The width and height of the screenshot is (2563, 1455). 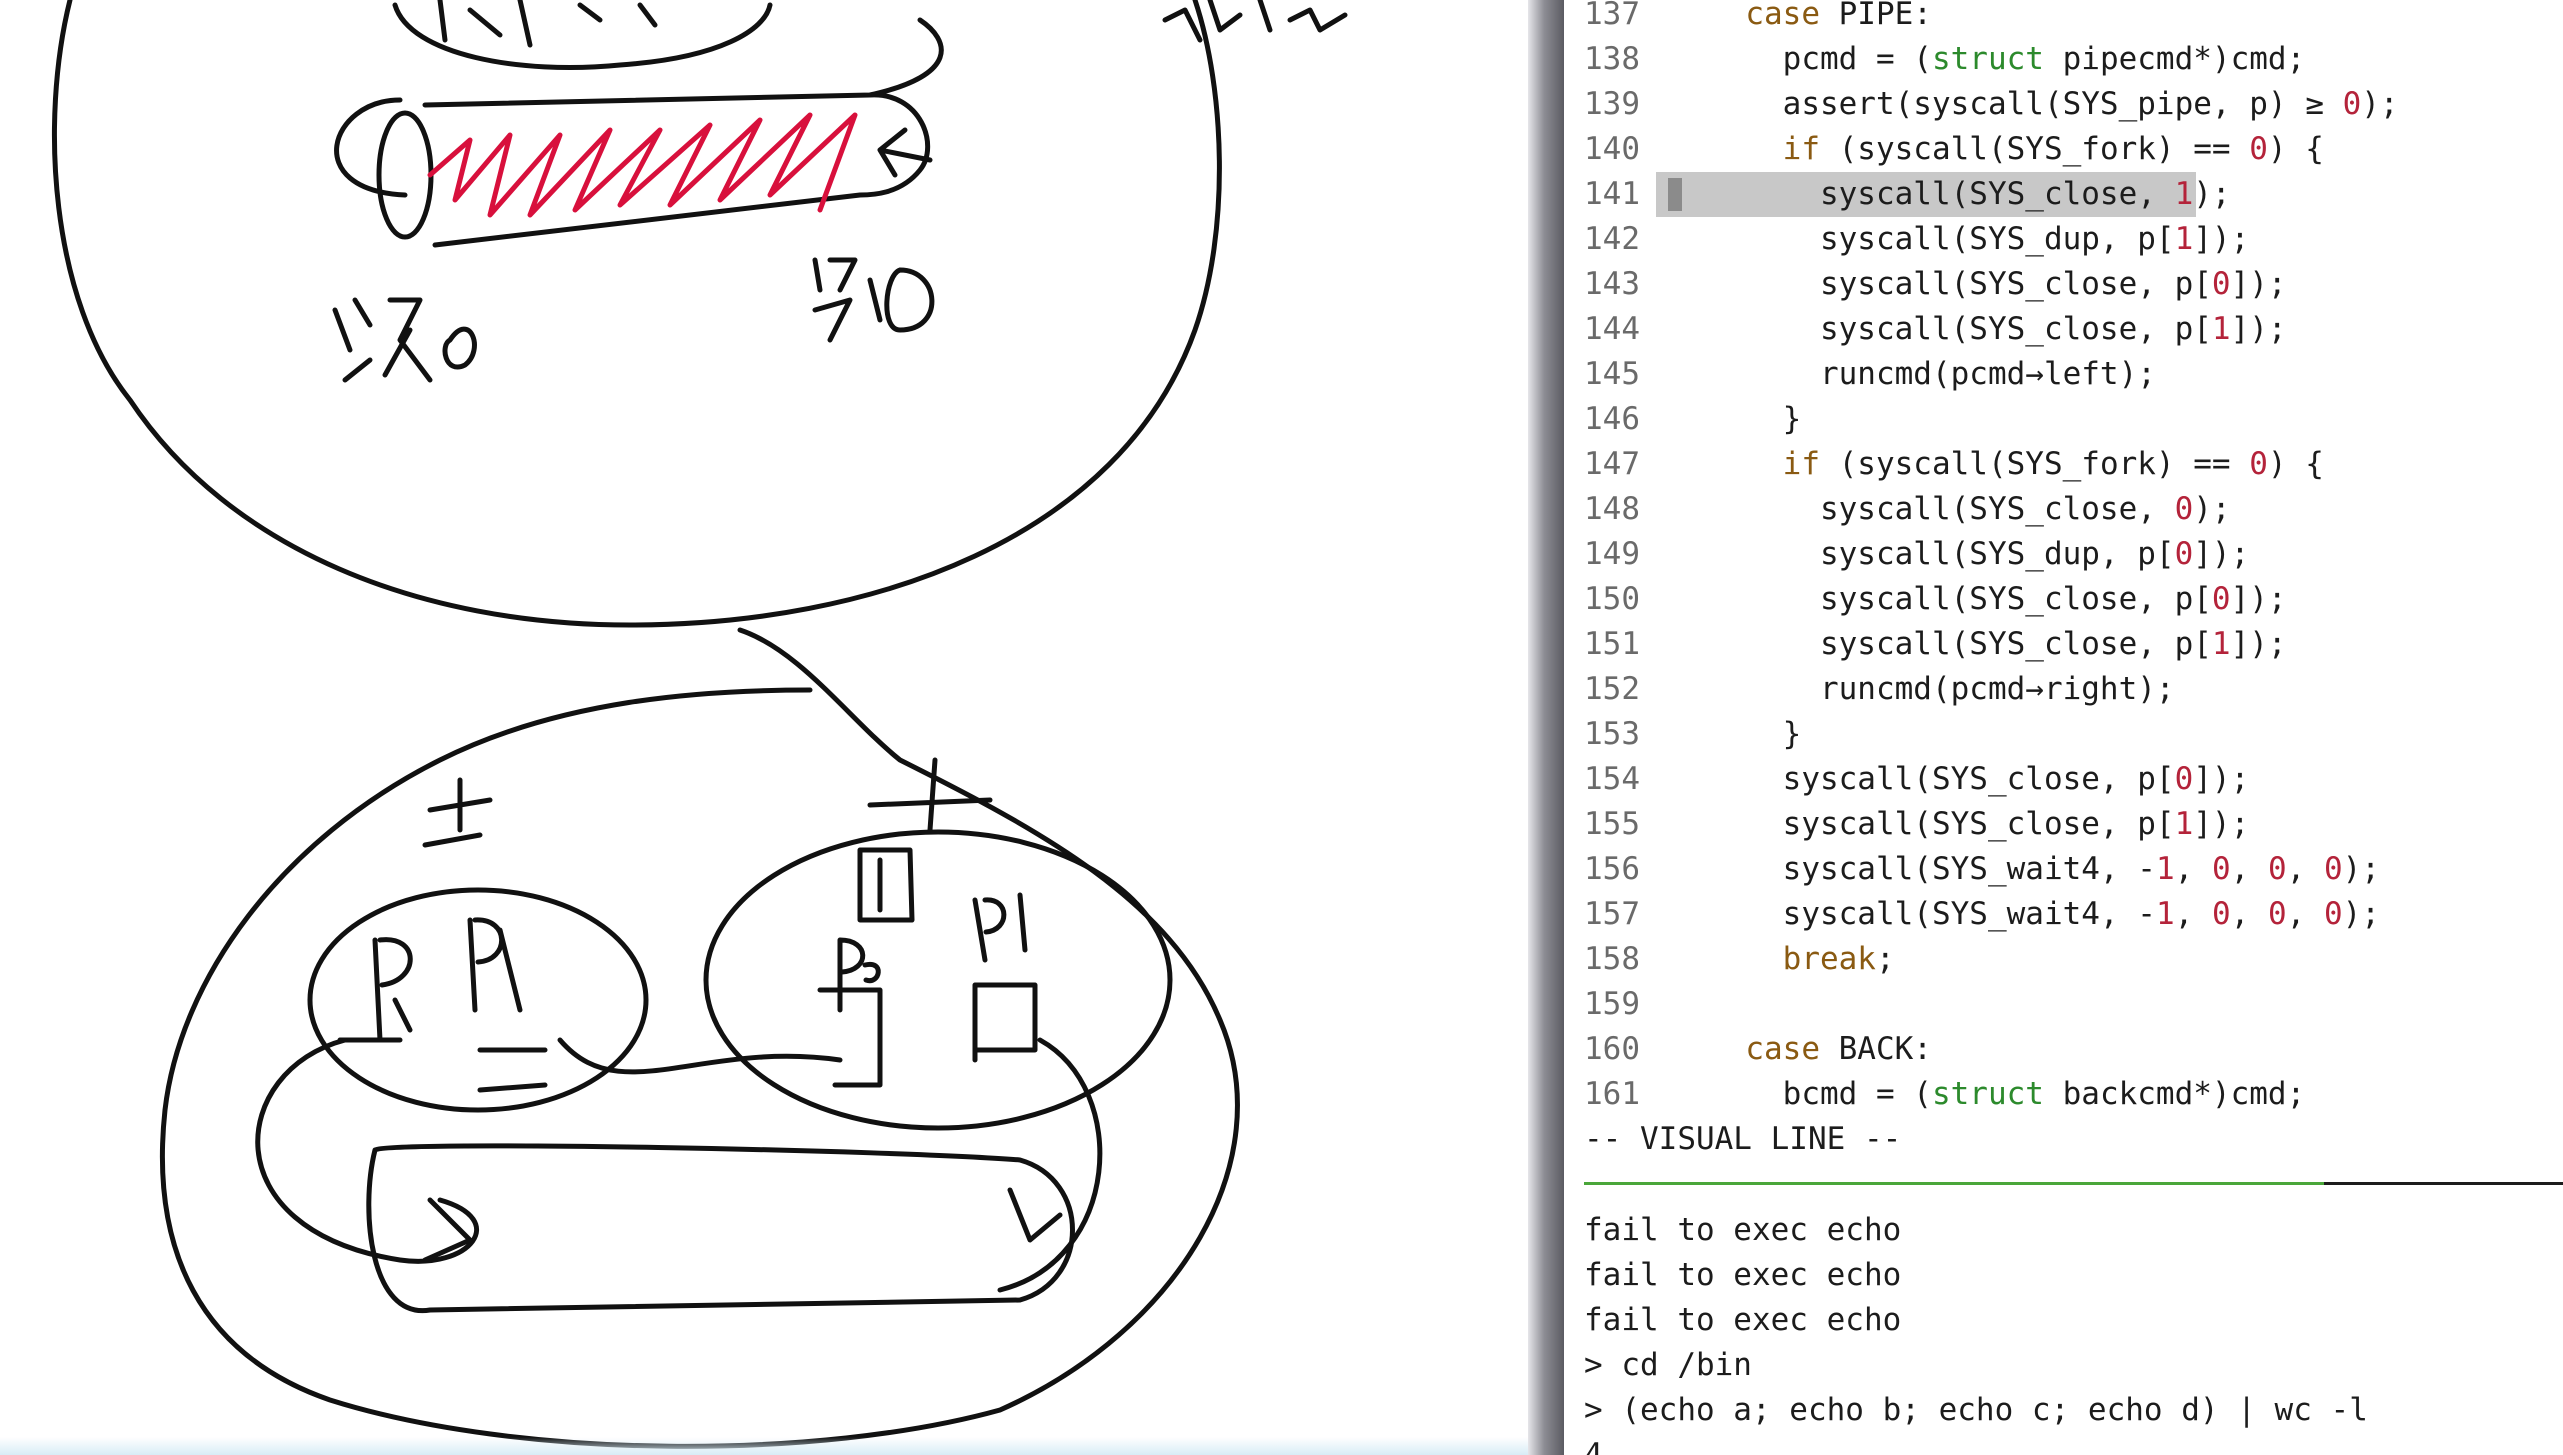 I want to click on code-token: syscall(SYS_dup, p[, so click(x=1941, y=239).